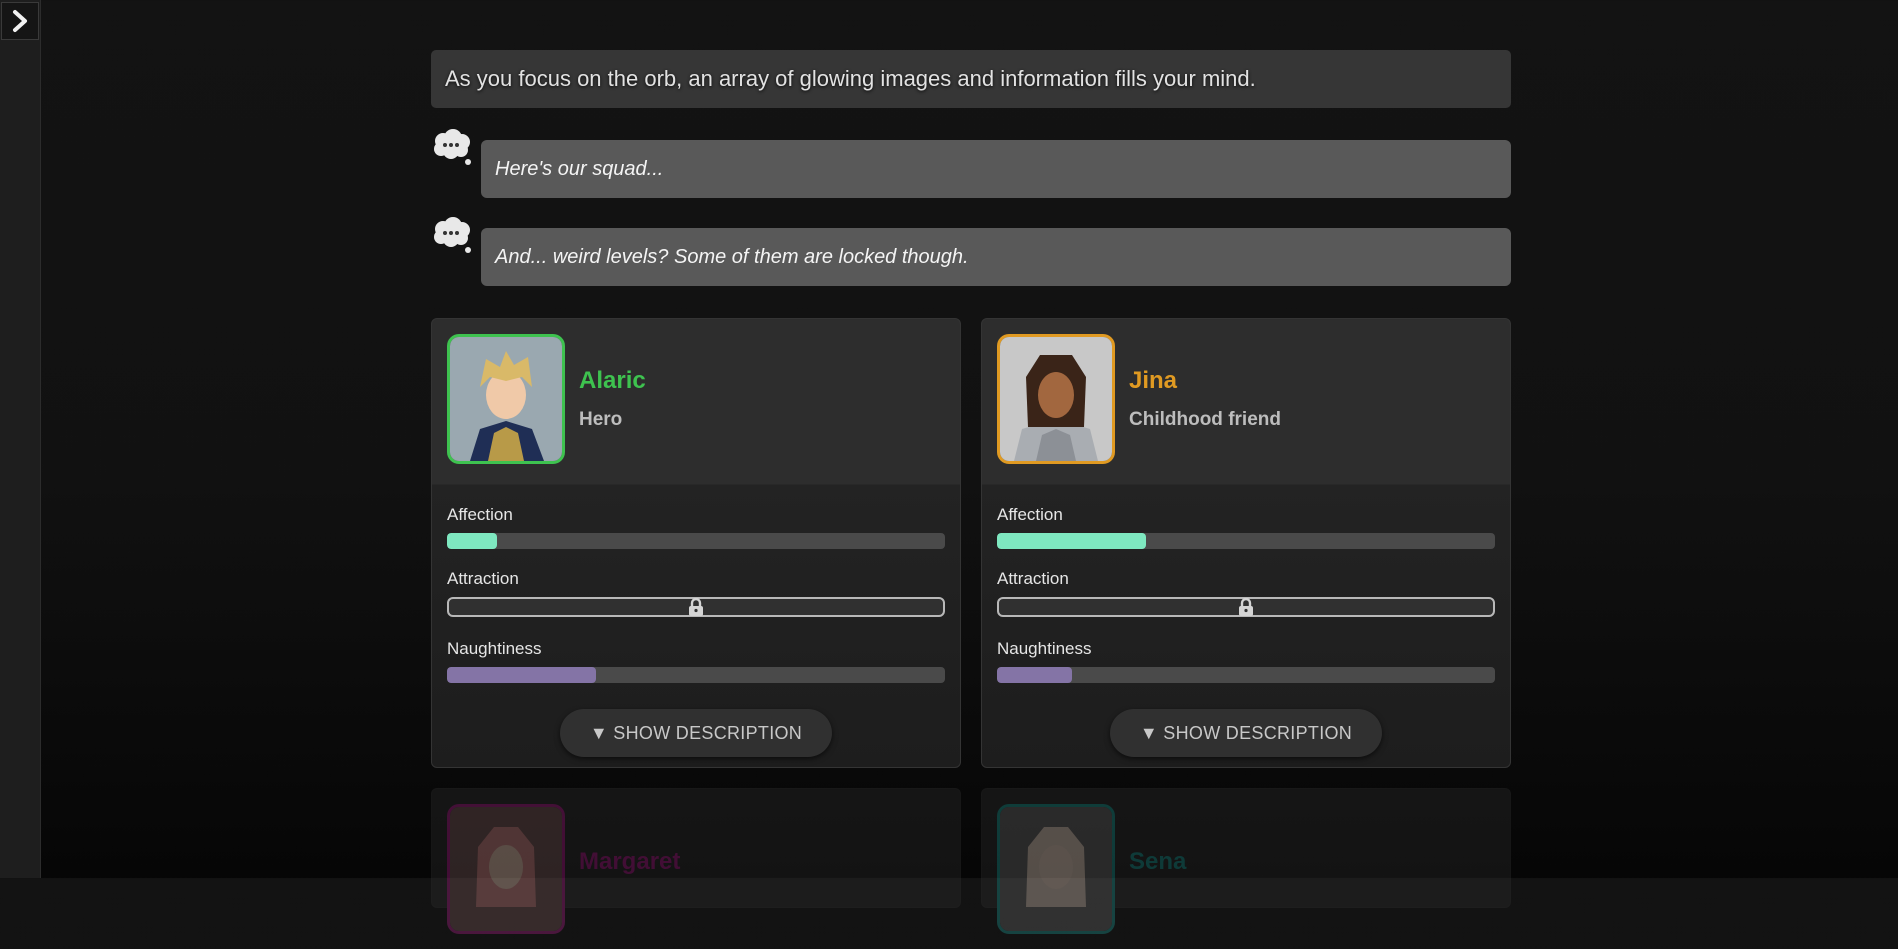 Image resolution: width=1898 pixels, height=949 pixels. I want to click on character-role: Hero, so click(601, 419).